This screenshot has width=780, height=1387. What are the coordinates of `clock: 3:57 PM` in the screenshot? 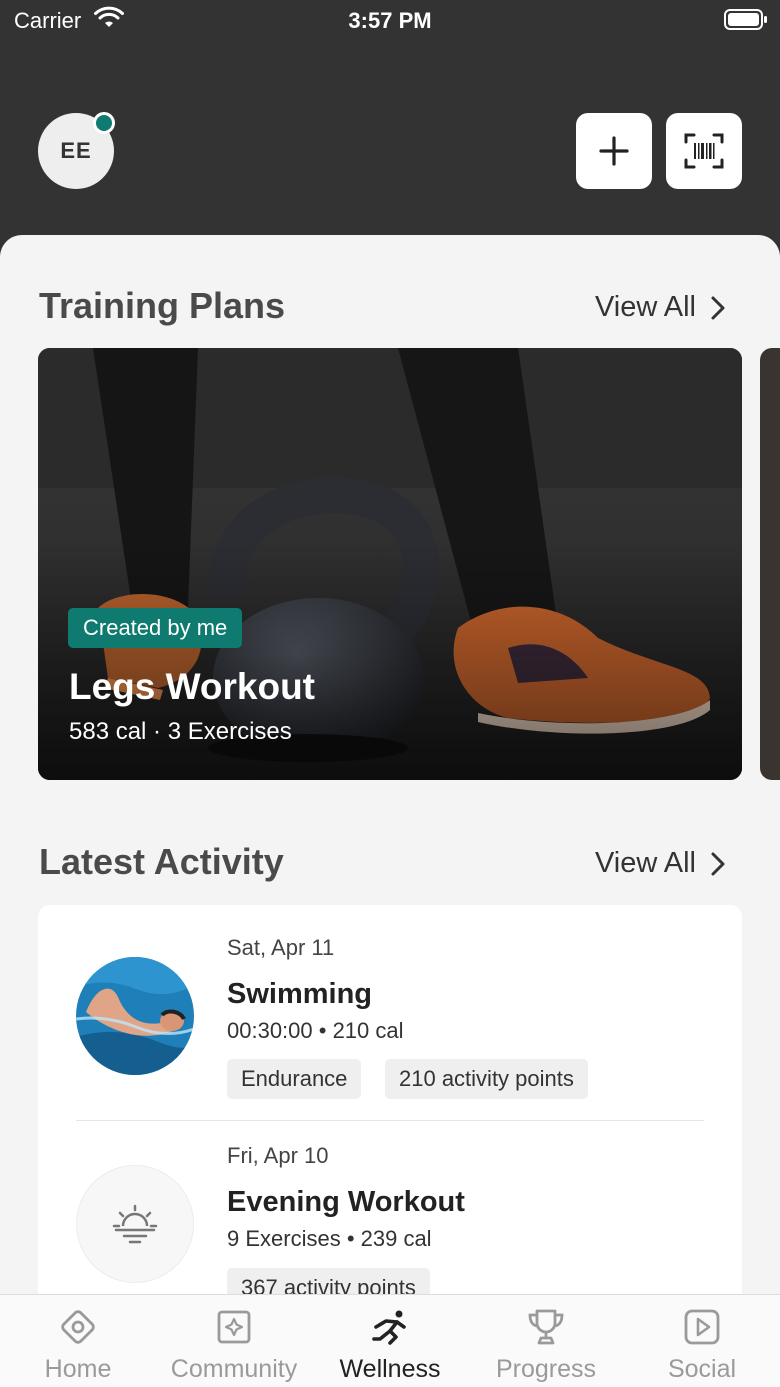 It's located at (390, 20).